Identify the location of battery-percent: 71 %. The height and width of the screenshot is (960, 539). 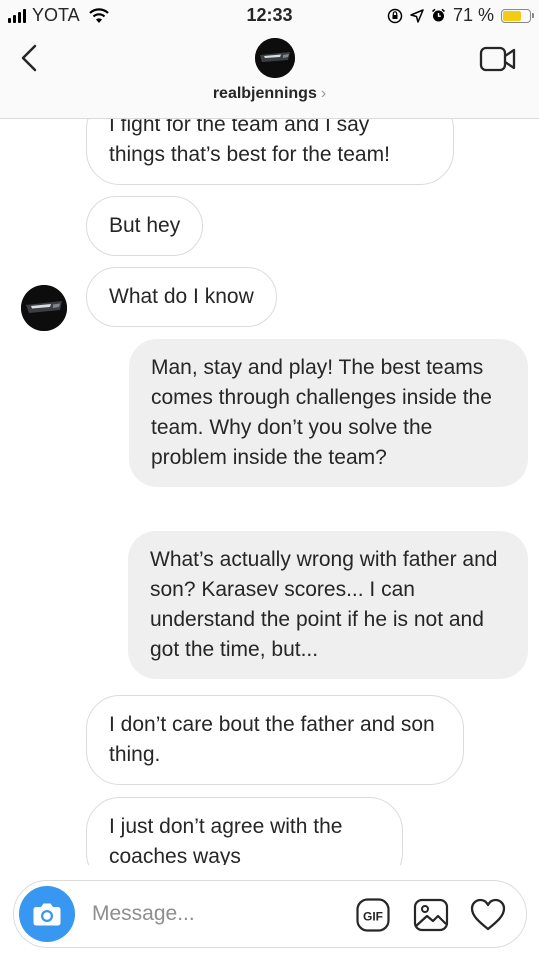
(473, 15).